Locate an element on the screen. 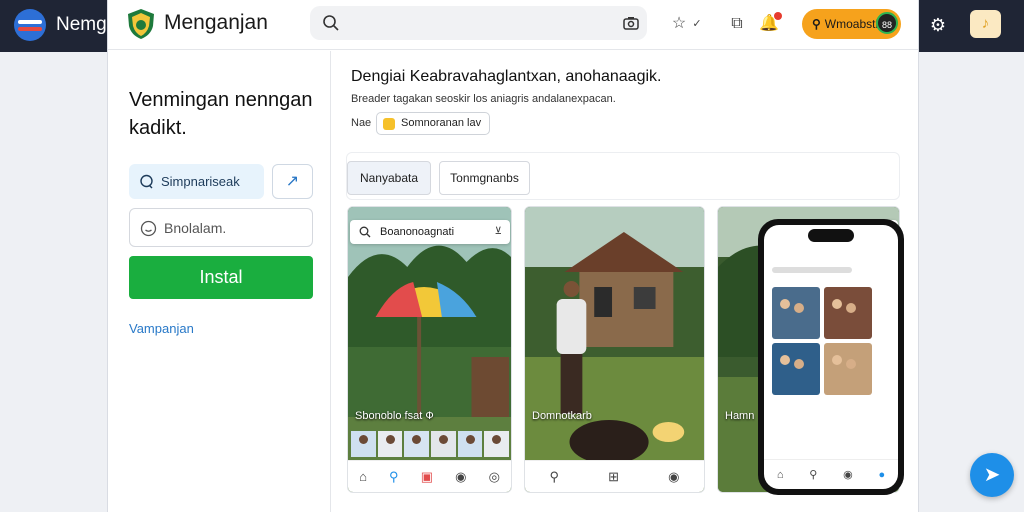 The image size is (1024, 512). text-input is located at coordinates (234, 228).